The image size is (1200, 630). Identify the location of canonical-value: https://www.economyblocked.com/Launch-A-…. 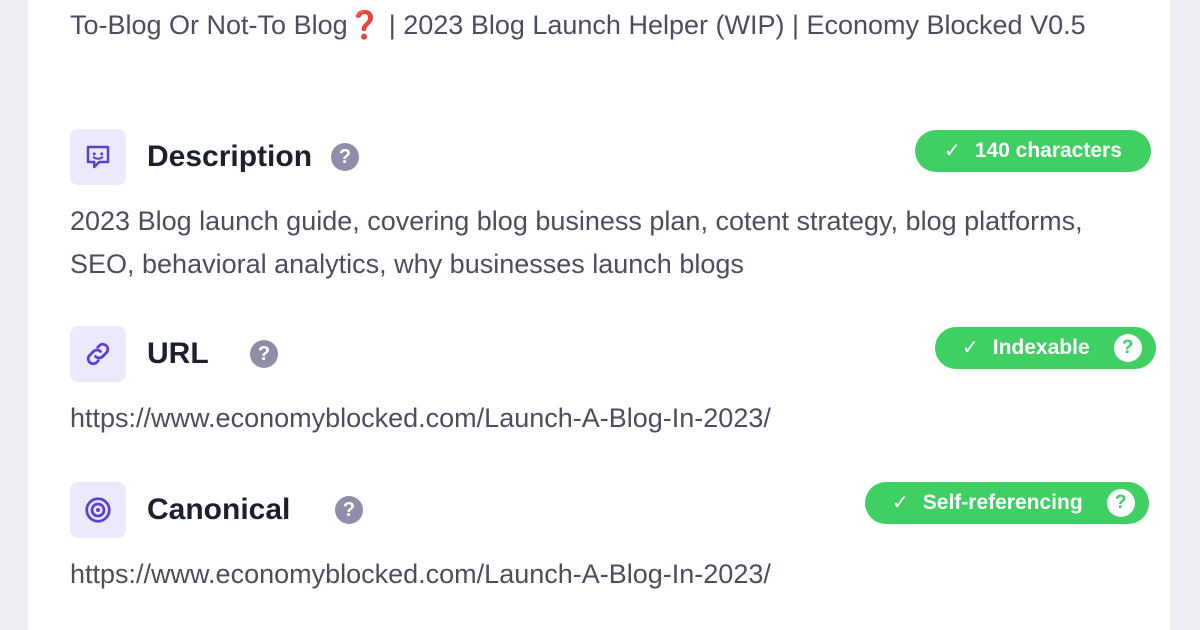
(420, 574).